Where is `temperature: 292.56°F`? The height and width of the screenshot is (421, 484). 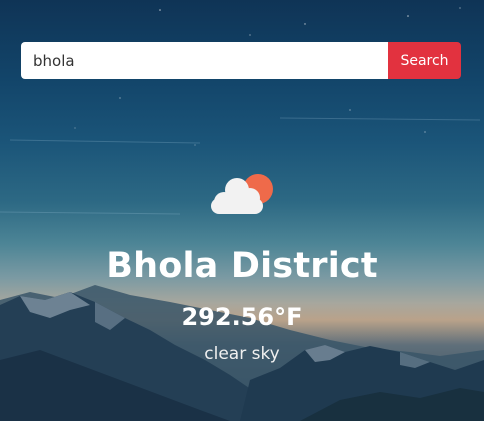 temperature: 292.56°F is located at coordinates (242, 317).